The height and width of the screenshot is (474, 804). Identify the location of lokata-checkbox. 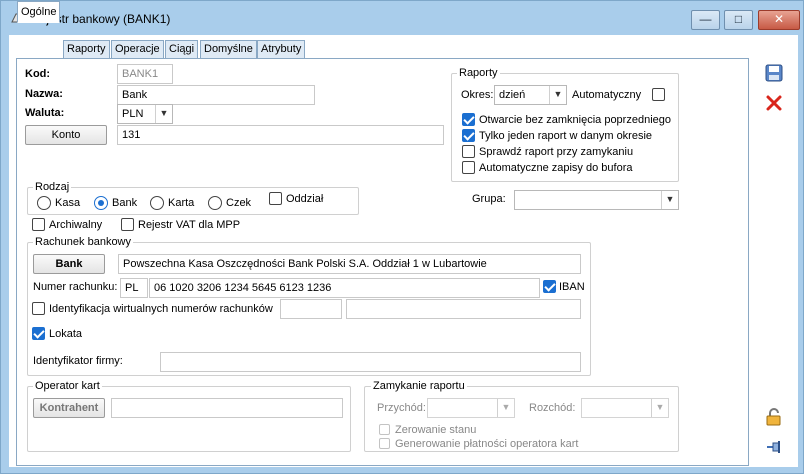
(38, 333).